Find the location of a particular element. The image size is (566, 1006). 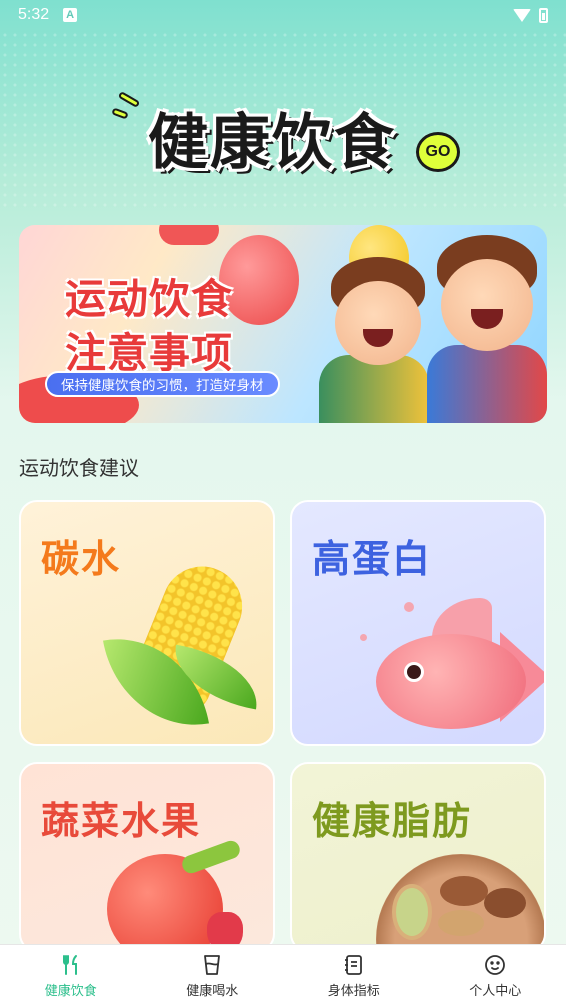

card-vegetables-fruits: 蔬菜水果 is located at coordinates (147, 857).